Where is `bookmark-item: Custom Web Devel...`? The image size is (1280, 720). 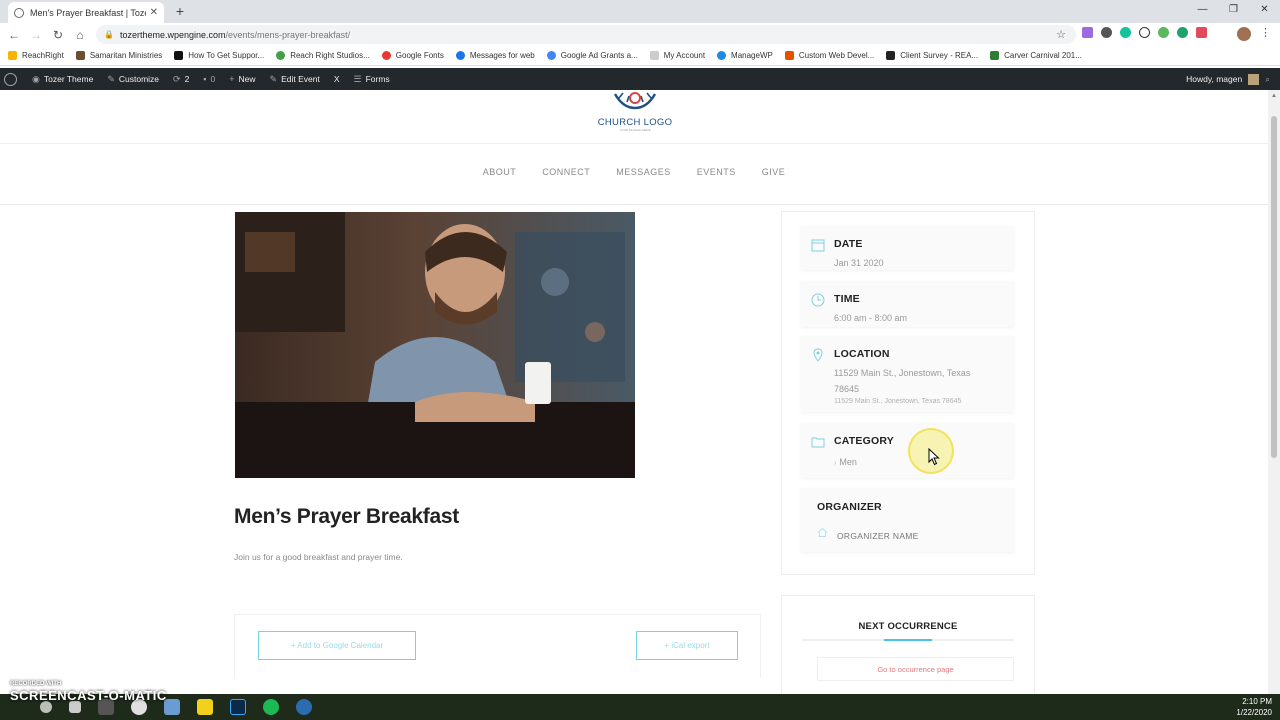
bookmark-item: Custom Web Devel... is located at coordinates (829, 55).